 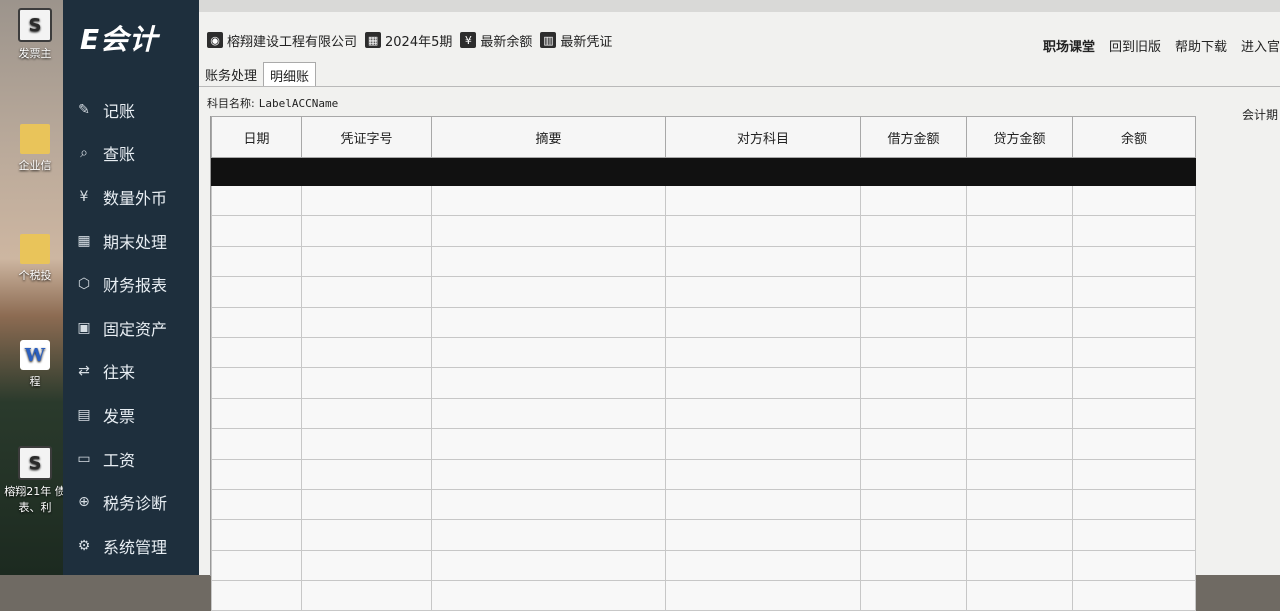 What do you see at coordinates (1135, 45) in the screenshot?
I see `old-version-link: 回到旧版` at bounding box center [1135, 45].